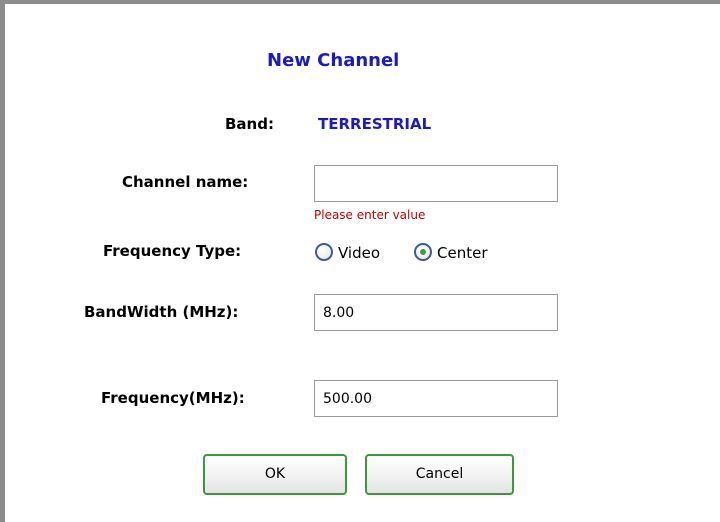 This screenshot has height=522, width=720. What do you see at coordinates (185, 182) in the screenshot?
I see `channel-name-label: Channel name:` at bounding box center [185, 182].